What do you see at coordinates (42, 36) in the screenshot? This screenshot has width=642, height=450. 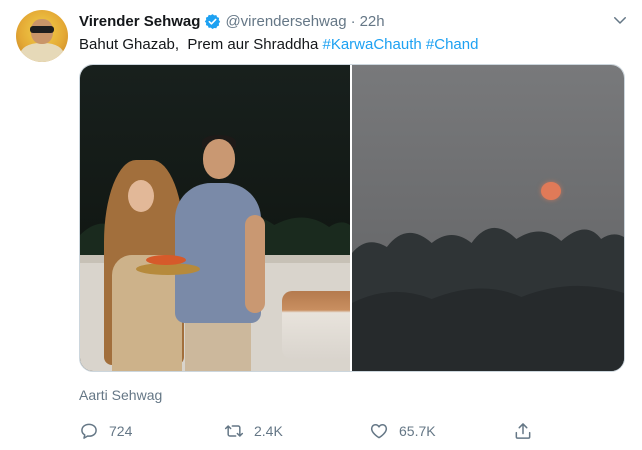 I see `avatar` at bounding box center [42, 36].